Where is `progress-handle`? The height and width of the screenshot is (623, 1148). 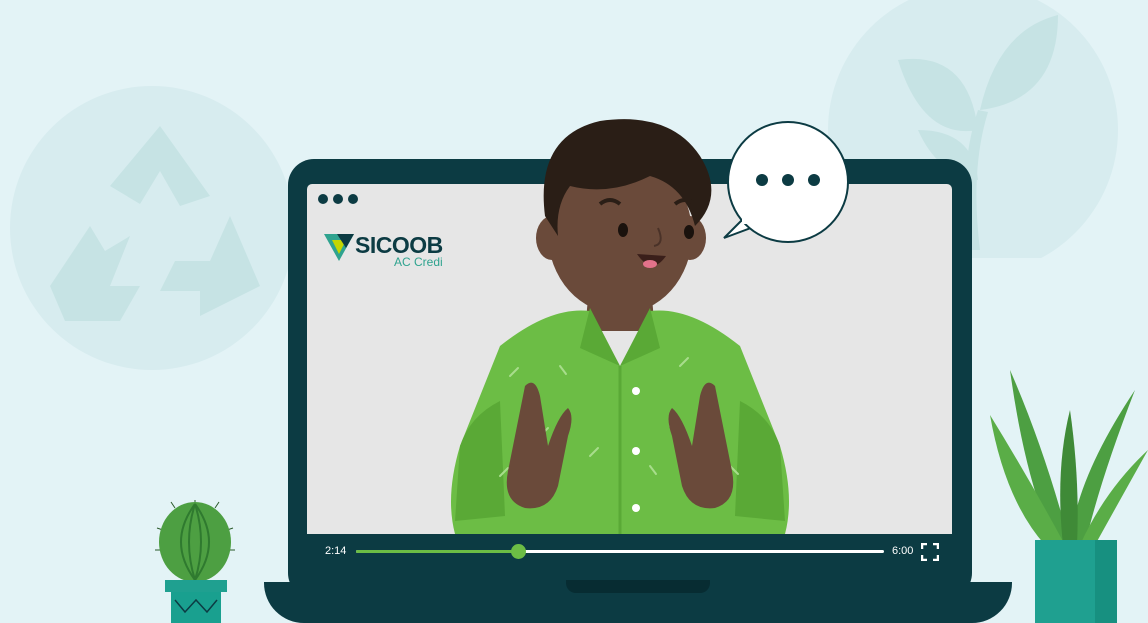 progress-handle is located at coordinates (519, 551).